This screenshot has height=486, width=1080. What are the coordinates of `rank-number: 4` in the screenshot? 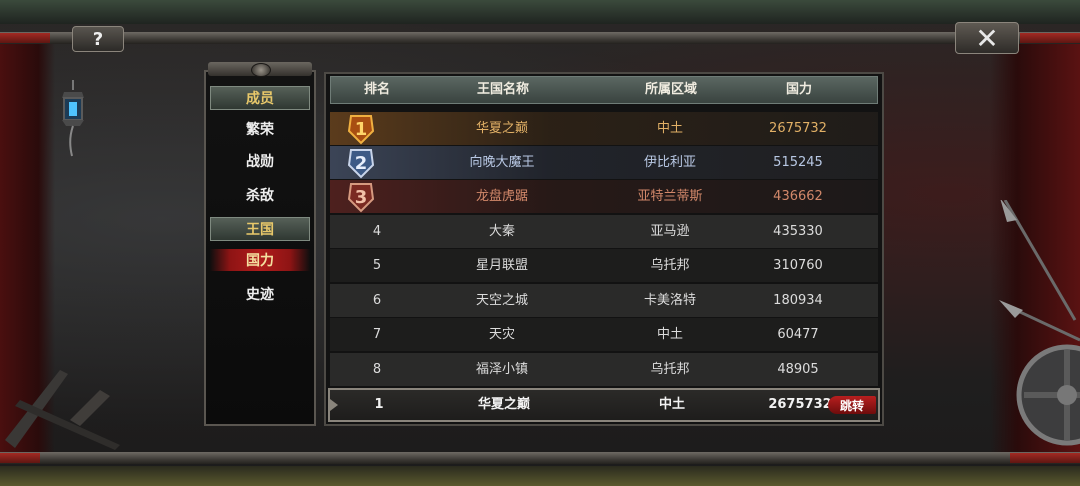 It's located at (377, 231).